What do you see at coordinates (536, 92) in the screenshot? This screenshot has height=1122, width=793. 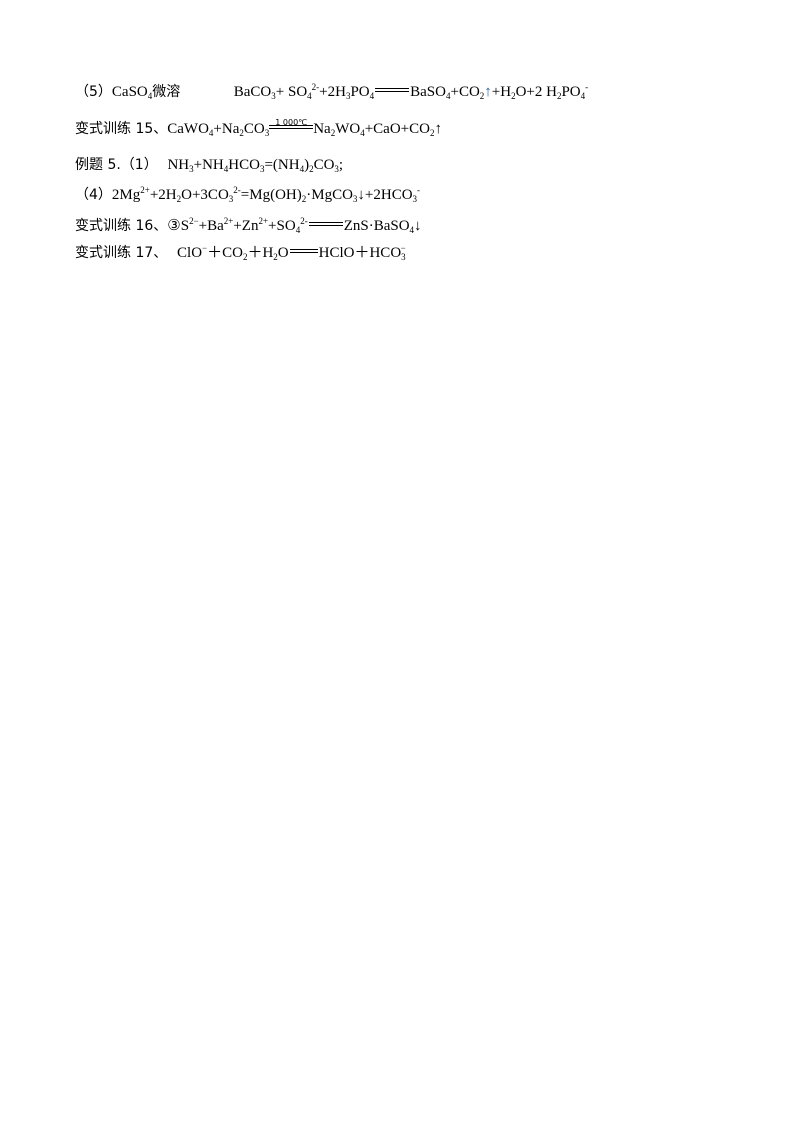 I see `formula-text: O+2 H` at bounding box center [536, 92].